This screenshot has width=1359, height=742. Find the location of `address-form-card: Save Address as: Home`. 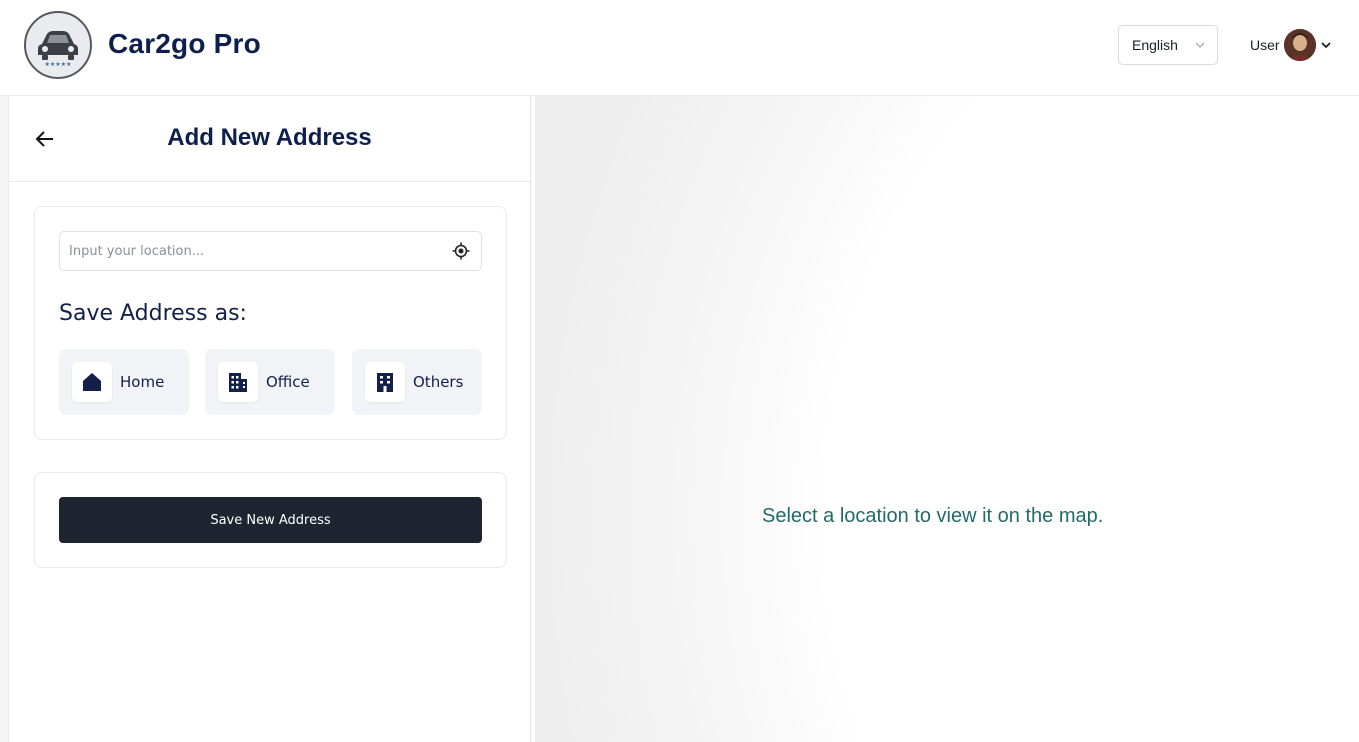

address-form-card: Save Address as: Home is located at coordinates (270, 323).